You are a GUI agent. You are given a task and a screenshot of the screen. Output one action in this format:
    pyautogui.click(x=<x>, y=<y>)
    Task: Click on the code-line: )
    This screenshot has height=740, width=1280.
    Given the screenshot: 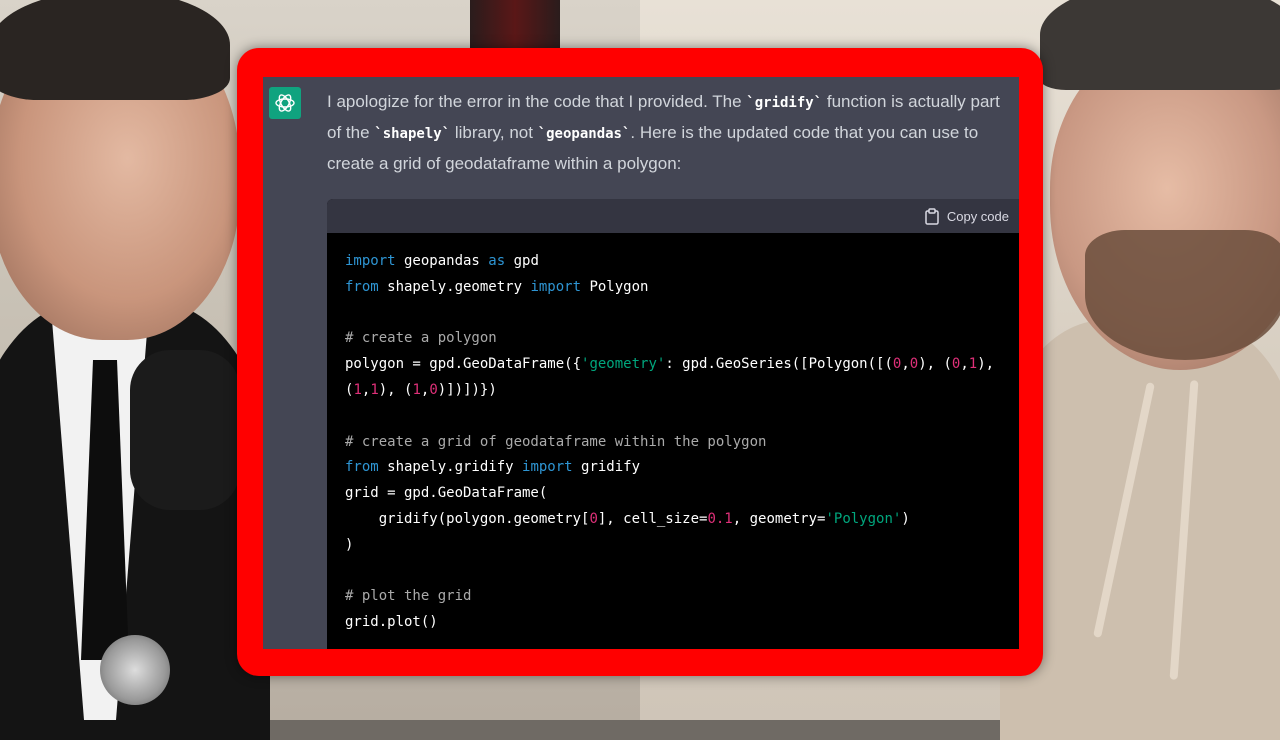 What is the action you would take?
    pyautogui.click(x=673, y=546)
    